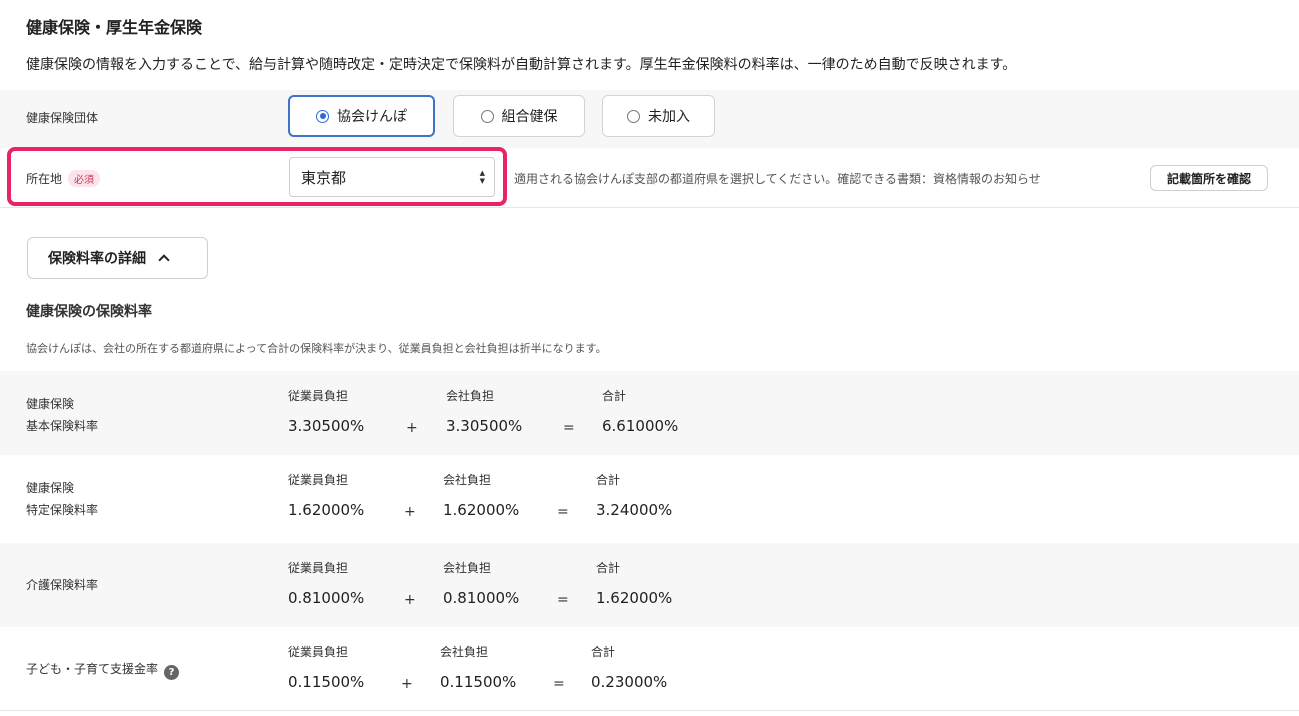 This screenshot has height=716, width=1299. I want to click on total-rate: 1.62000%, so click(634, 598).